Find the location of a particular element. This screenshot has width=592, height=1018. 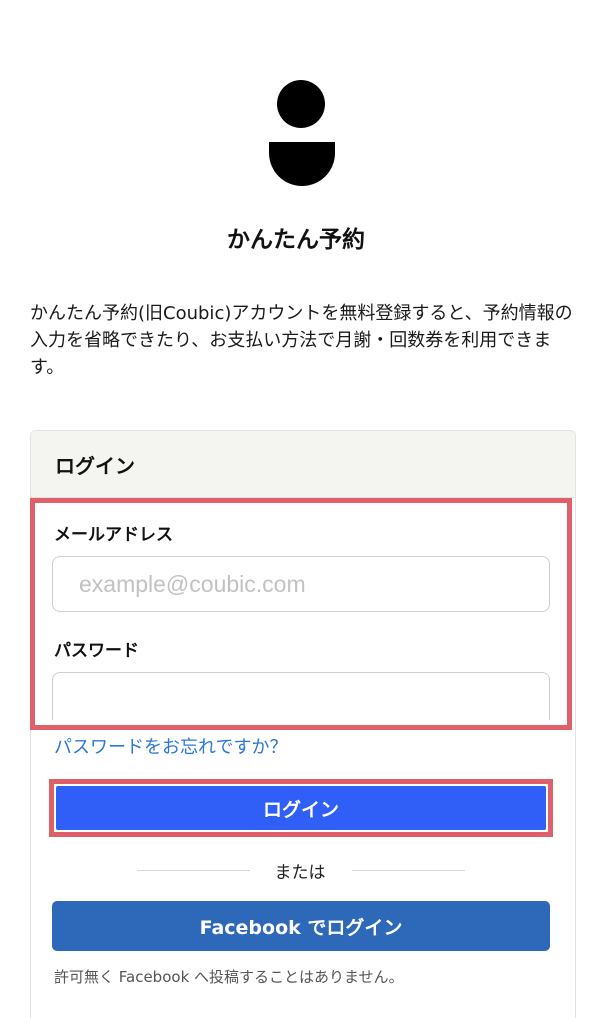

avatar-head-shape is located at coordinates (301, 104).